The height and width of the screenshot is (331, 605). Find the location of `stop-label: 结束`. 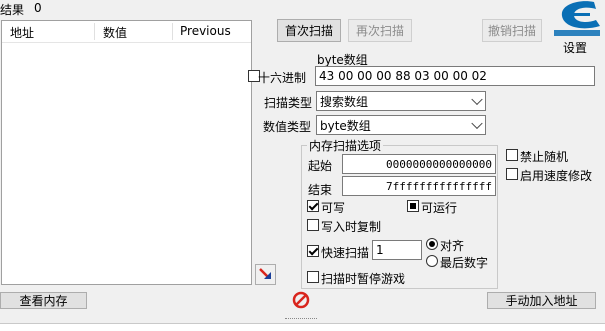

stop-label: 结束 is located at coordinates (320, 190).